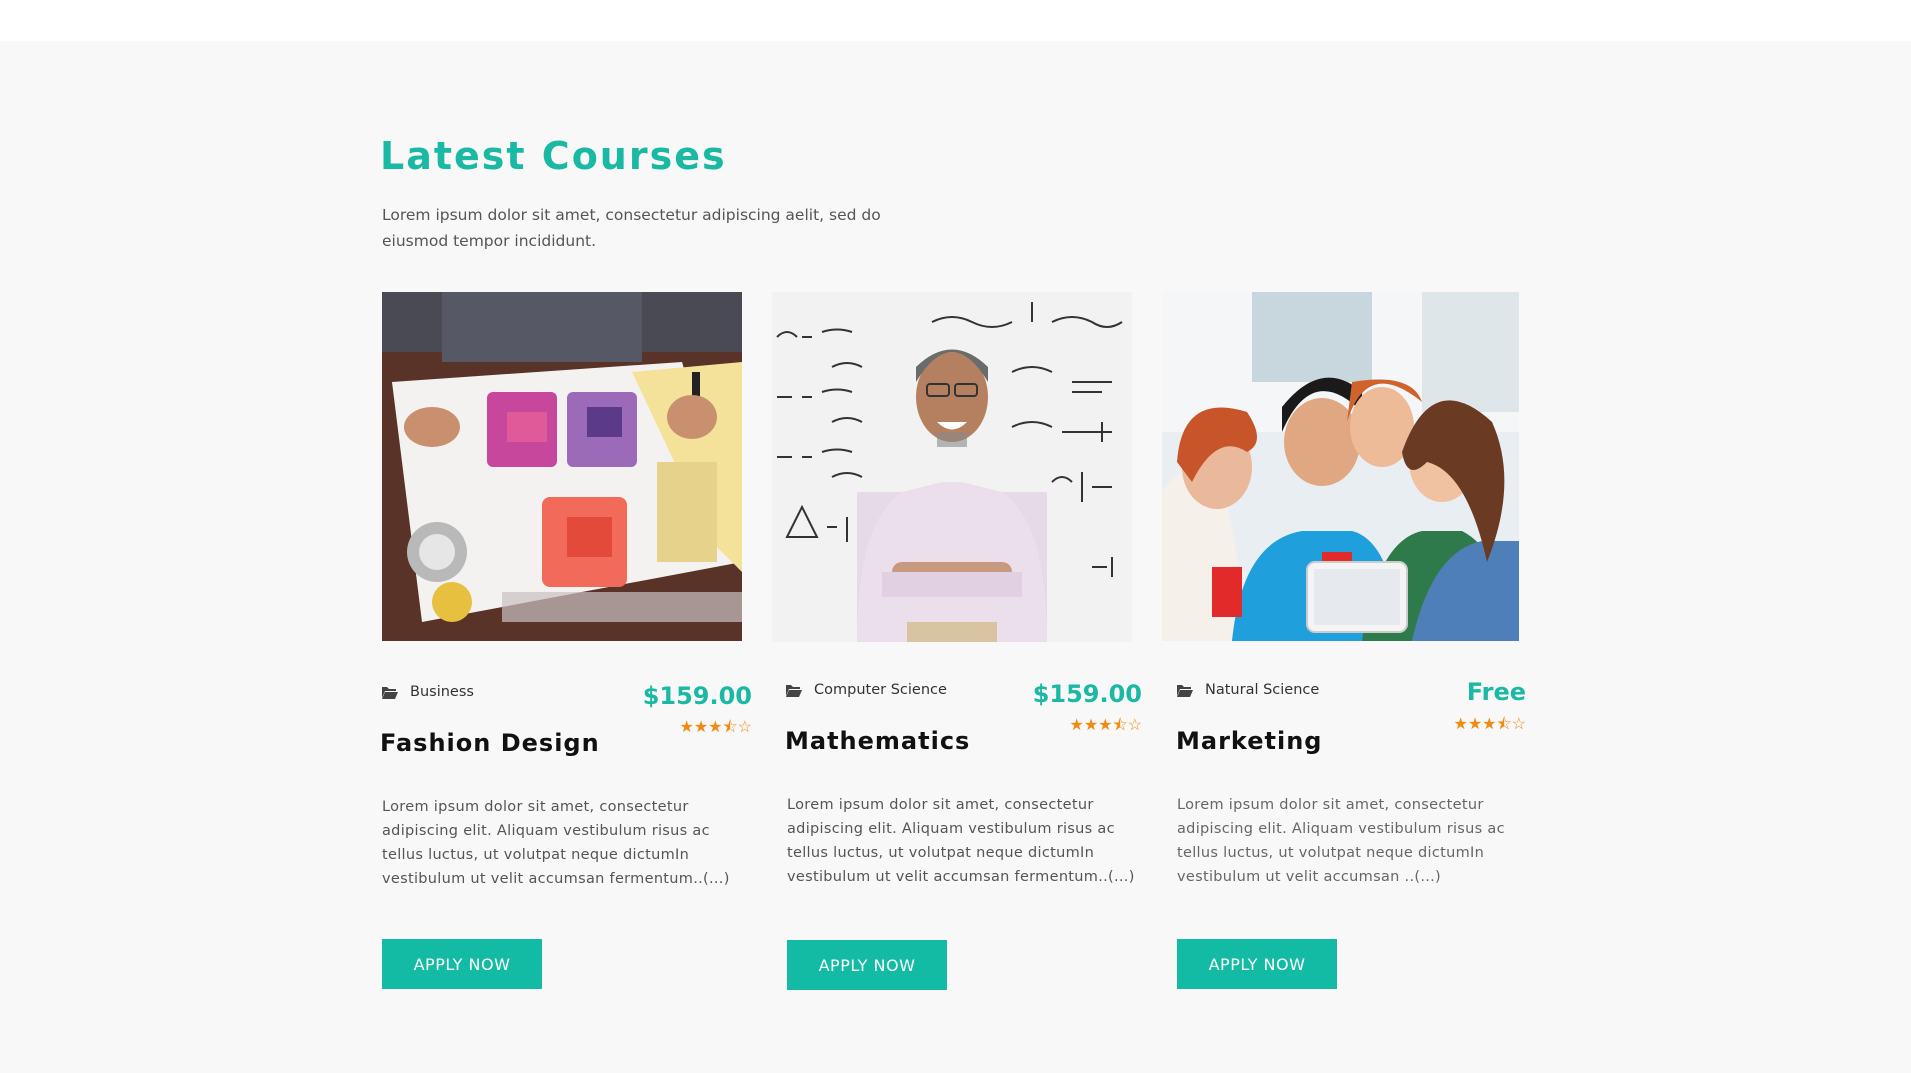 This screenshot has height=1073, width=1911. What do you see at coordinates (1496, 692) in the screenshot?
I see `course-price: Free` at bounding box center [1496, 692].